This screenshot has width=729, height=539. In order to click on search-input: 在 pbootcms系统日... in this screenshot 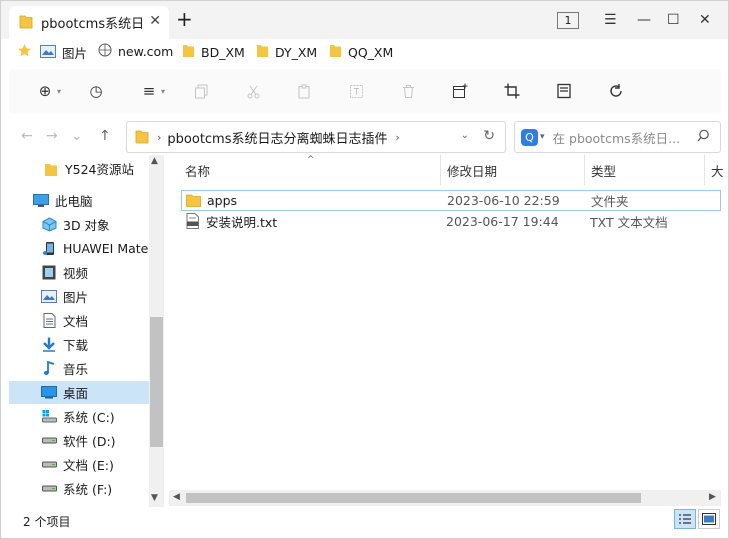, I will do `click(618, 137)`.